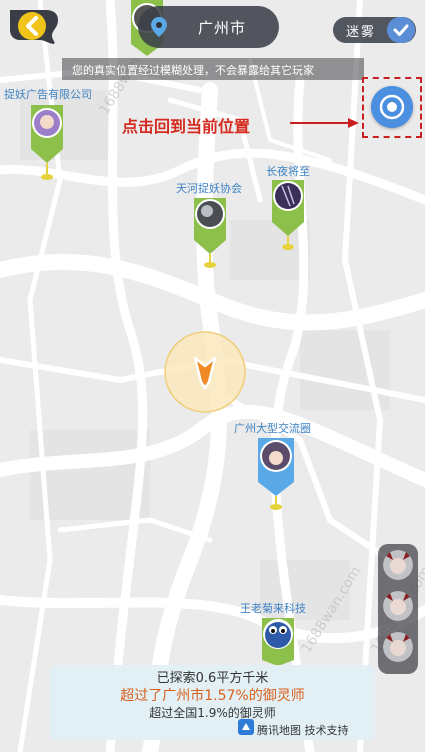 This screenshot has height=752, width=425. I want to click on city-name: 广州市, so click(222, 28).